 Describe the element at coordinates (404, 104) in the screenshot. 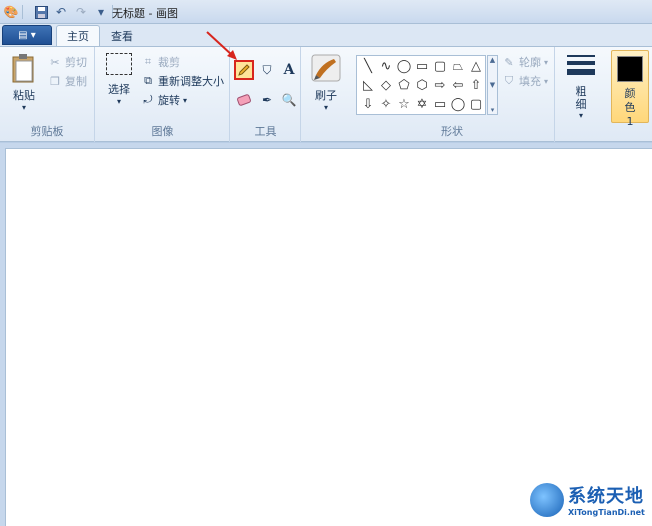

I see `shape-item: ☆` at that location.